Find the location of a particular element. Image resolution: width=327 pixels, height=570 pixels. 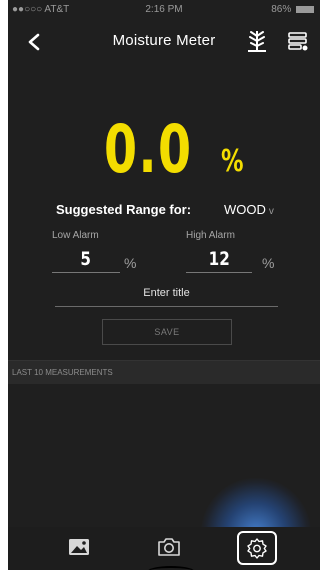

high-alarm-unit: % is located at coordinates (268, 263).